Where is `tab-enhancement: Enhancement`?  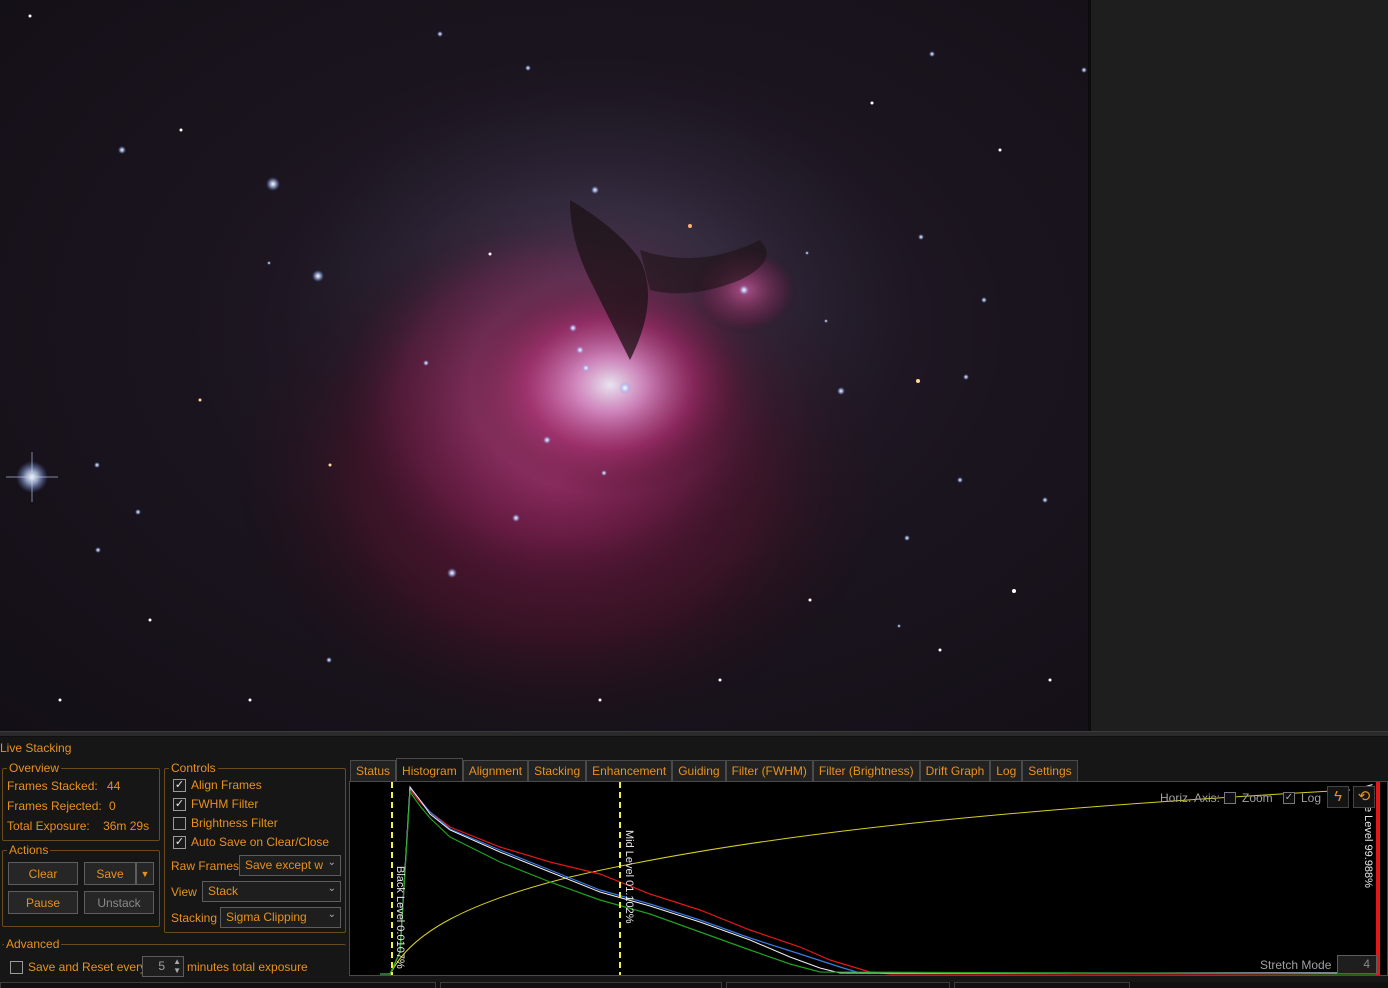 tab-enhancement: Enhancement is located at coordinates (629, 770).